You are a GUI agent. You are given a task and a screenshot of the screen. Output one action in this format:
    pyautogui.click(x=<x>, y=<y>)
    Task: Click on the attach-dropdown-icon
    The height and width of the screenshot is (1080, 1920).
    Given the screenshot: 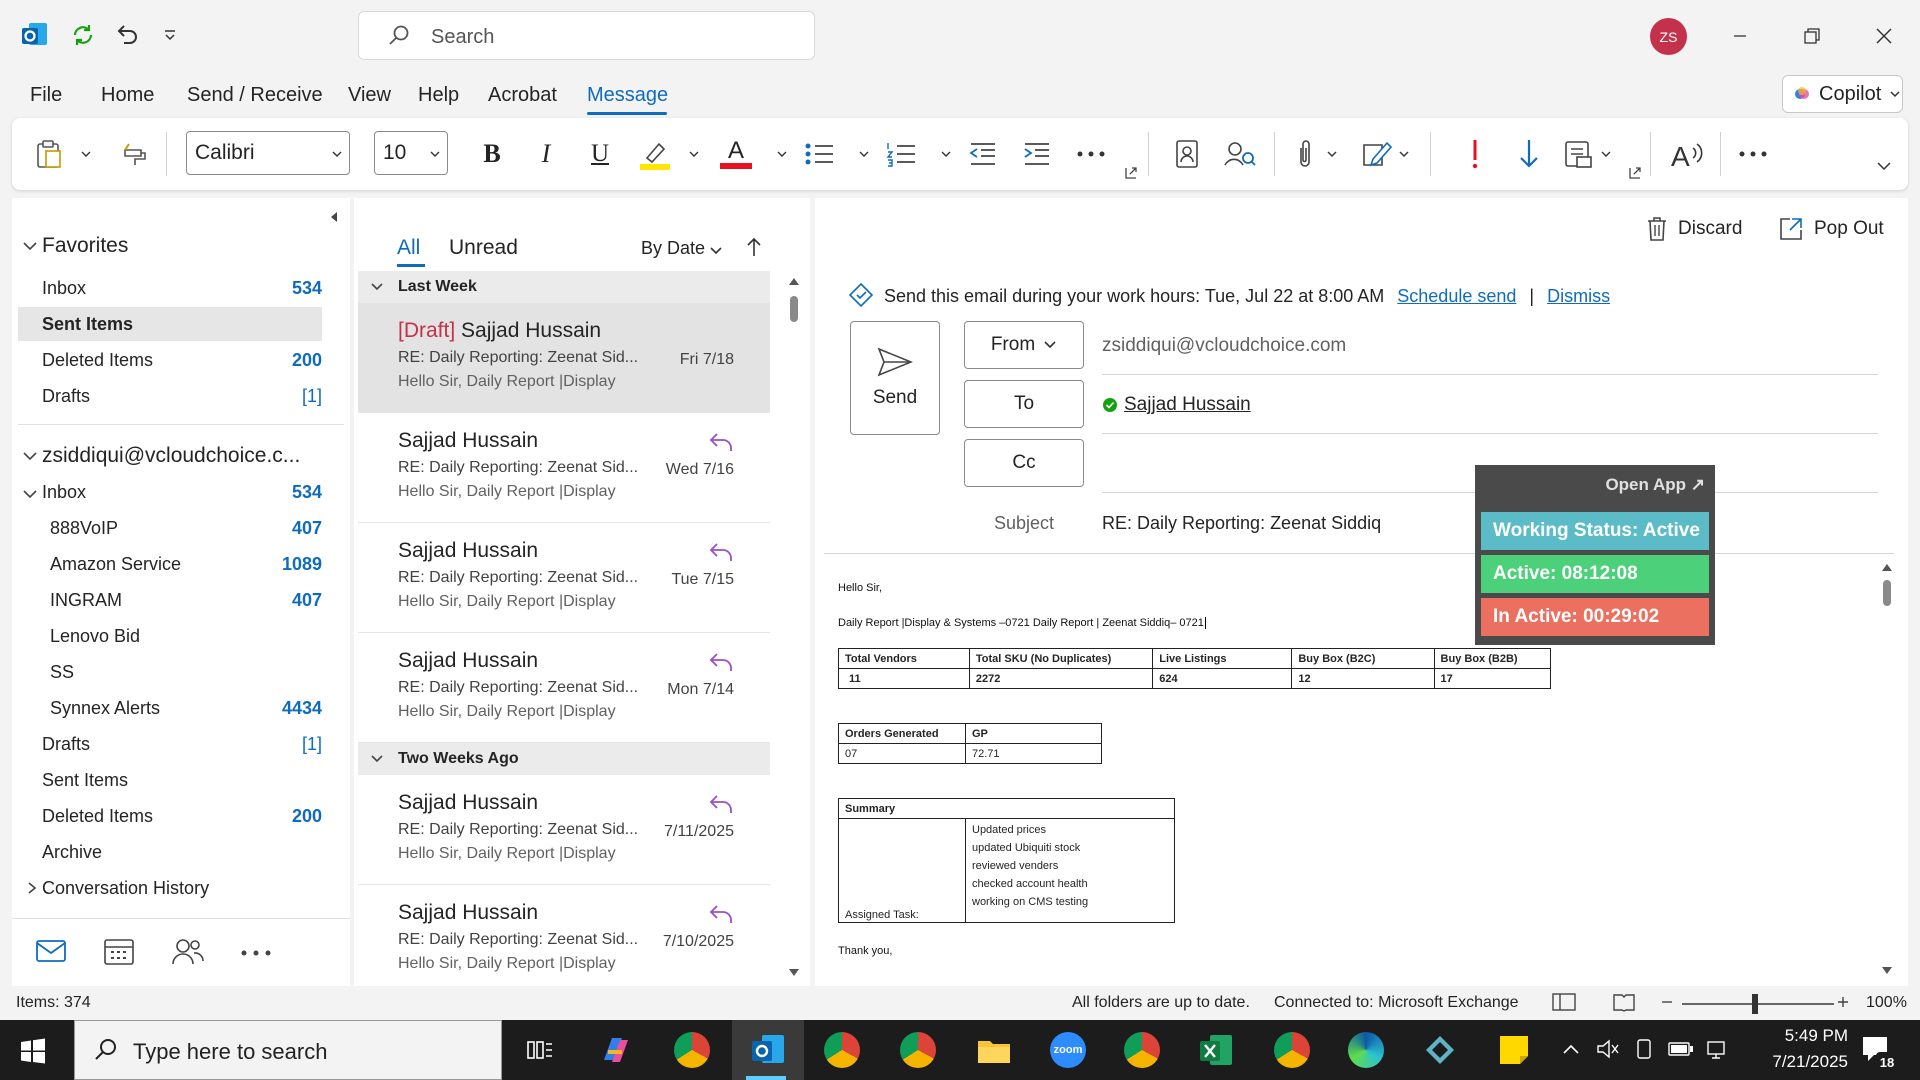 What is the action you would take?
    pyautogui.click(x=1332, y=154)
    